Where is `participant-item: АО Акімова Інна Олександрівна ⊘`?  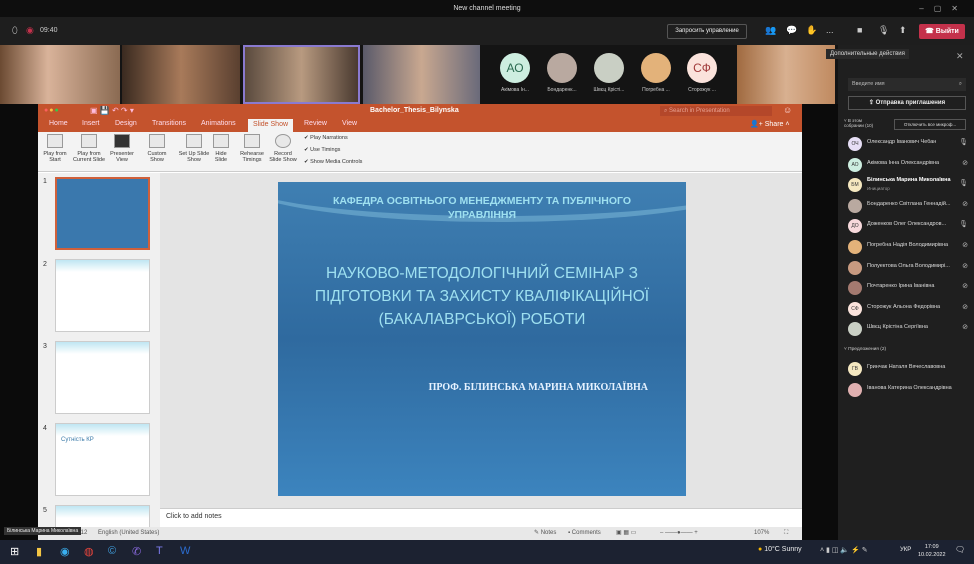 participant-item: АО Акімова Інна Олександрівна ⊘ is located at coordinates (909, 165).